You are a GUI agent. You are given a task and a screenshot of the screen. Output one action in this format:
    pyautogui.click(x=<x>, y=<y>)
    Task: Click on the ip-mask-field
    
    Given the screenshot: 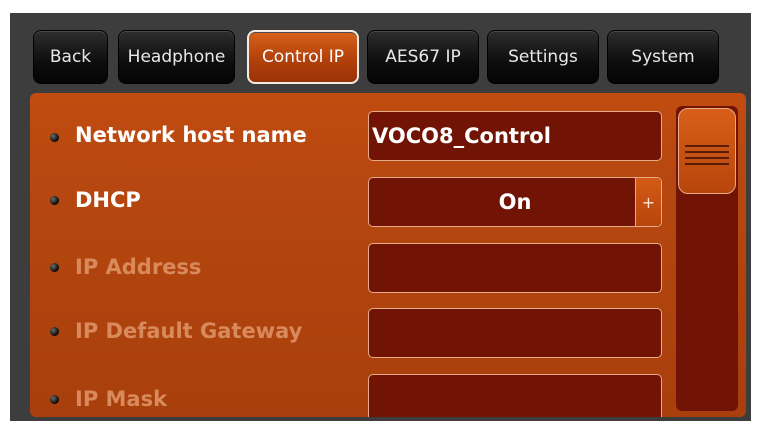 What is the action you would take?
    pyautogui.click(x=515, y=395)
    